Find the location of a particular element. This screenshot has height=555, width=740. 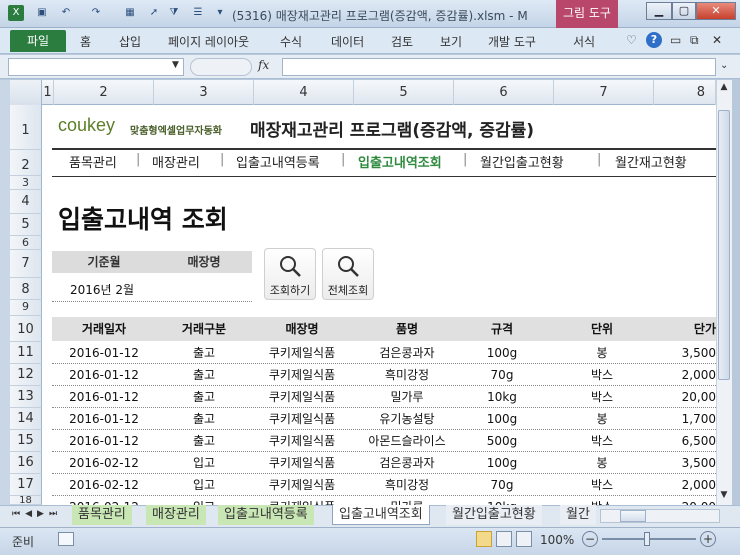

nav-item-monthly-io: 월간입출고현황 is located at coordinates (522, 161).